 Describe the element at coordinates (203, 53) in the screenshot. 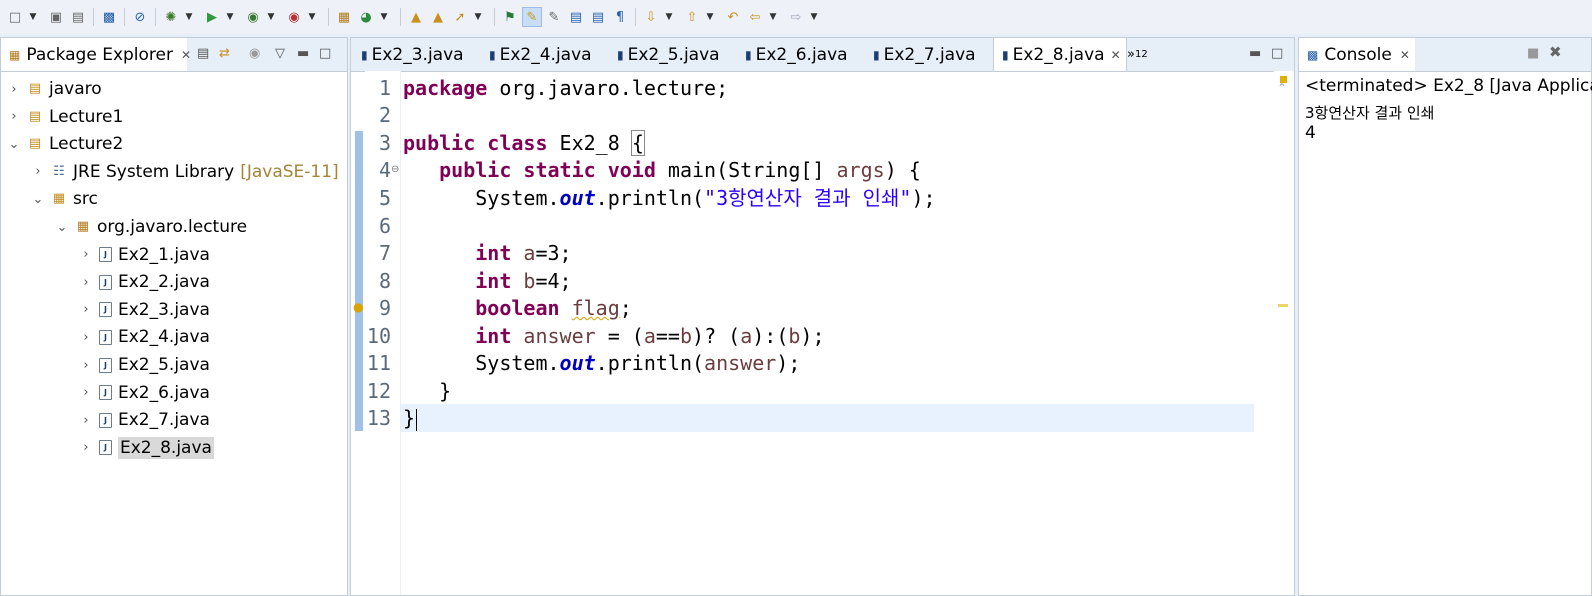

I see `collapse-all-icon: ▤` at that location.